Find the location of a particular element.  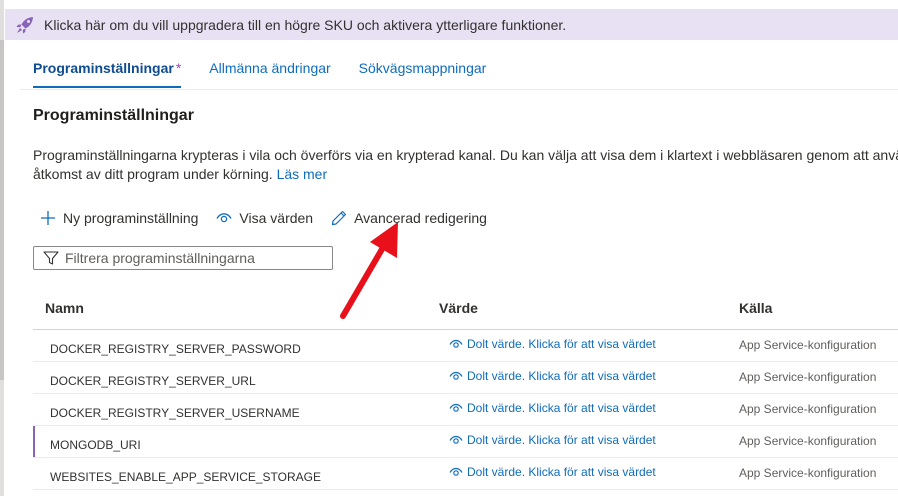

tab-app-settings: Programinställningar * is located at coordinates (107, 73).